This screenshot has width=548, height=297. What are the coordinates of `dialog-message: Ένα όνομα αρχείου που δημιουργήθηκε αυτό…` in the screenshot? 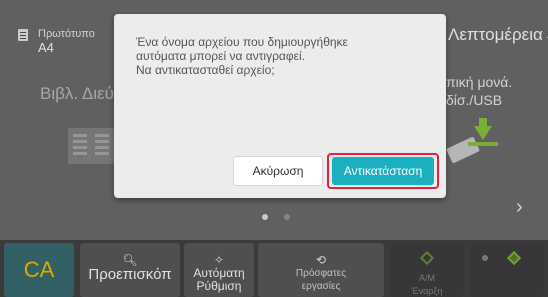 It's located at (286, 56).